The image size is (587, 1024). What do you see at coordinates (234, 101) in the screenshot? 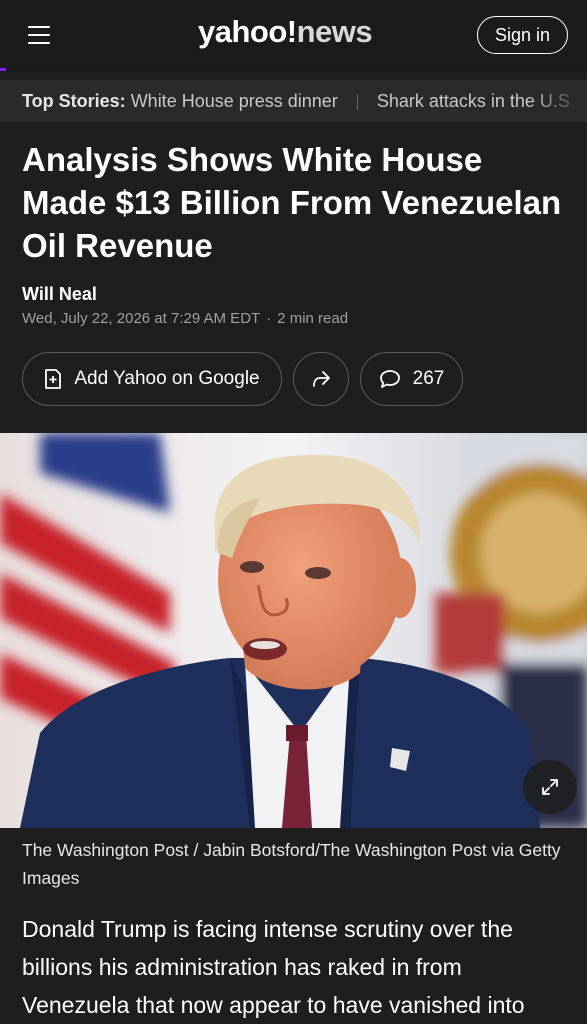
I see `top-story-link: White House press dinner` at bounding box center [234, 101].